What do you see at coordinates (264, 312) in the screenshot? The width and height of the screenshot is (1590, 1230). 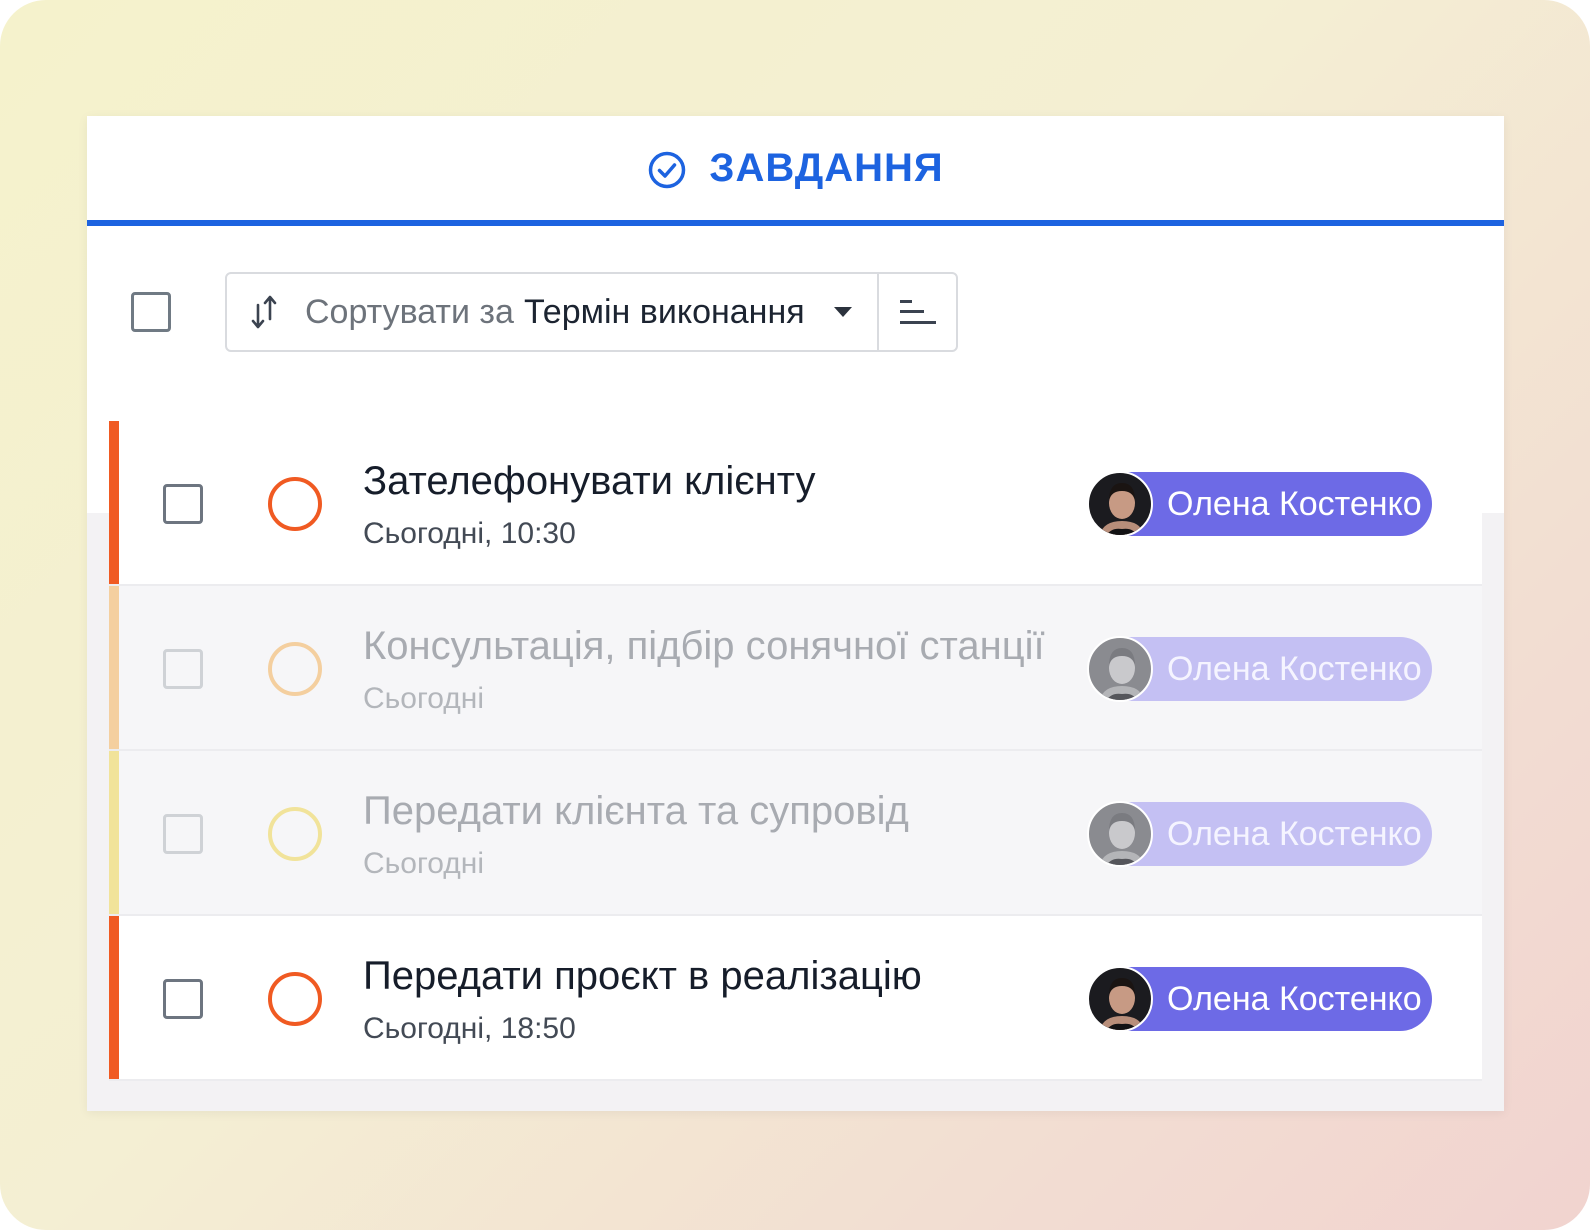 I see `sort-arrows-icon` at bounding box center [264, 312].